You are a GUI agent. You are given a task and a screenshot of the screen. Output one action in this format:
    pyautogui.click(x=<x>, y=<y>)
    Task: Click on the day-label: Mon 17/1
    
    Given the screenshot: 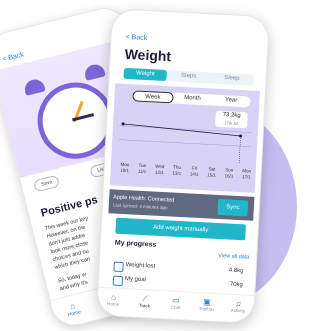 What is the action you would take?
    pyautogui.click(x=246, y=174)
    